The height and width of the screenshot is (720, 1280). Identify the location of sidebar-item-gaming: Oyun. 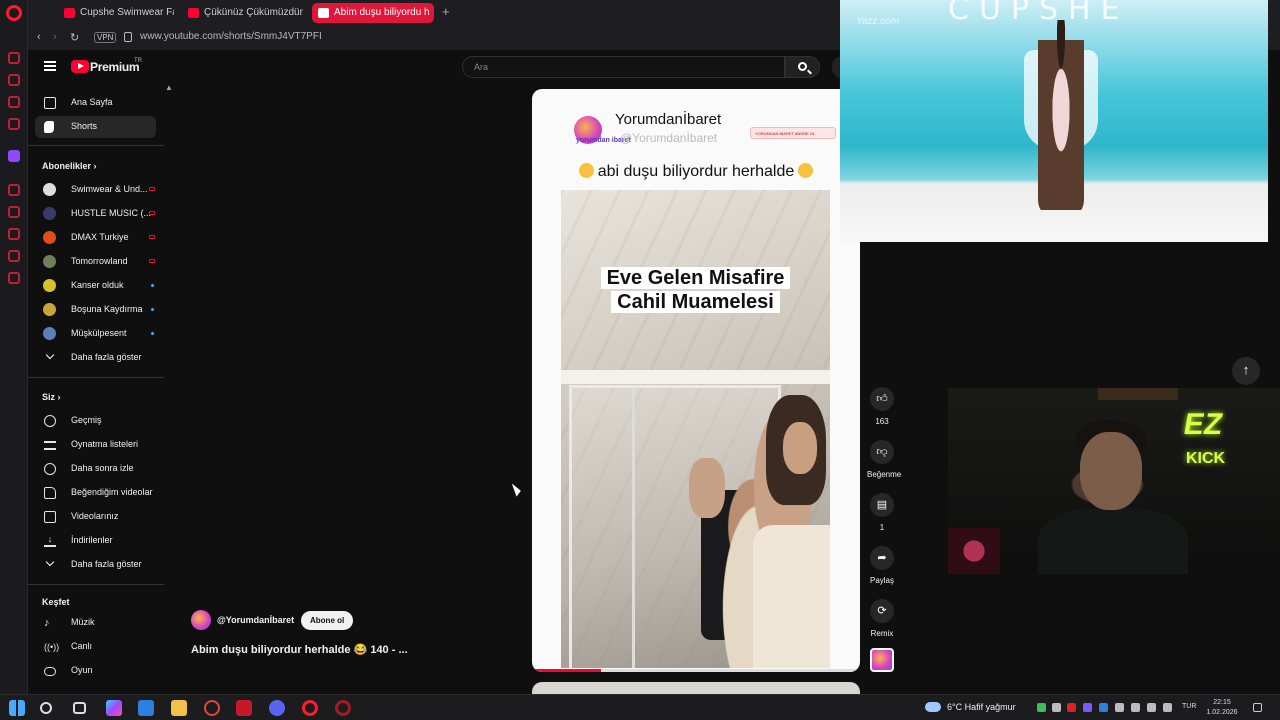
(95, 671).